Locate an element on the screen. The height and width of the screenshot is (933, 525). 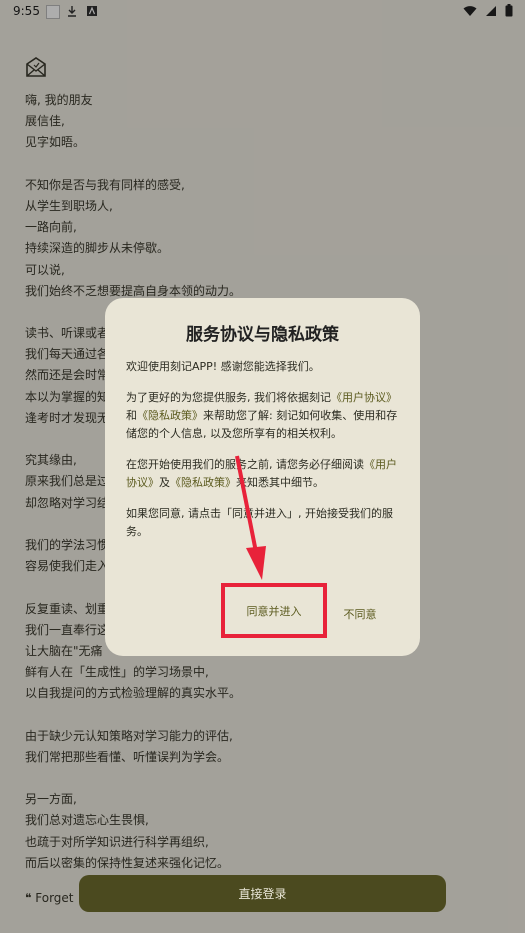
user-agreement-link: 《用户协议》 is located at coordinates (364, 397).